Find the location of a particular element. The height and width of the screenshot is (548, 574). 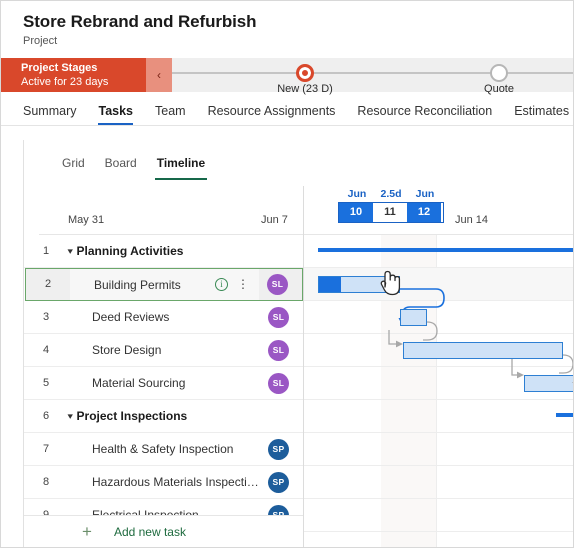

task-name: Planning Activities is located at coordinates (130, 251).